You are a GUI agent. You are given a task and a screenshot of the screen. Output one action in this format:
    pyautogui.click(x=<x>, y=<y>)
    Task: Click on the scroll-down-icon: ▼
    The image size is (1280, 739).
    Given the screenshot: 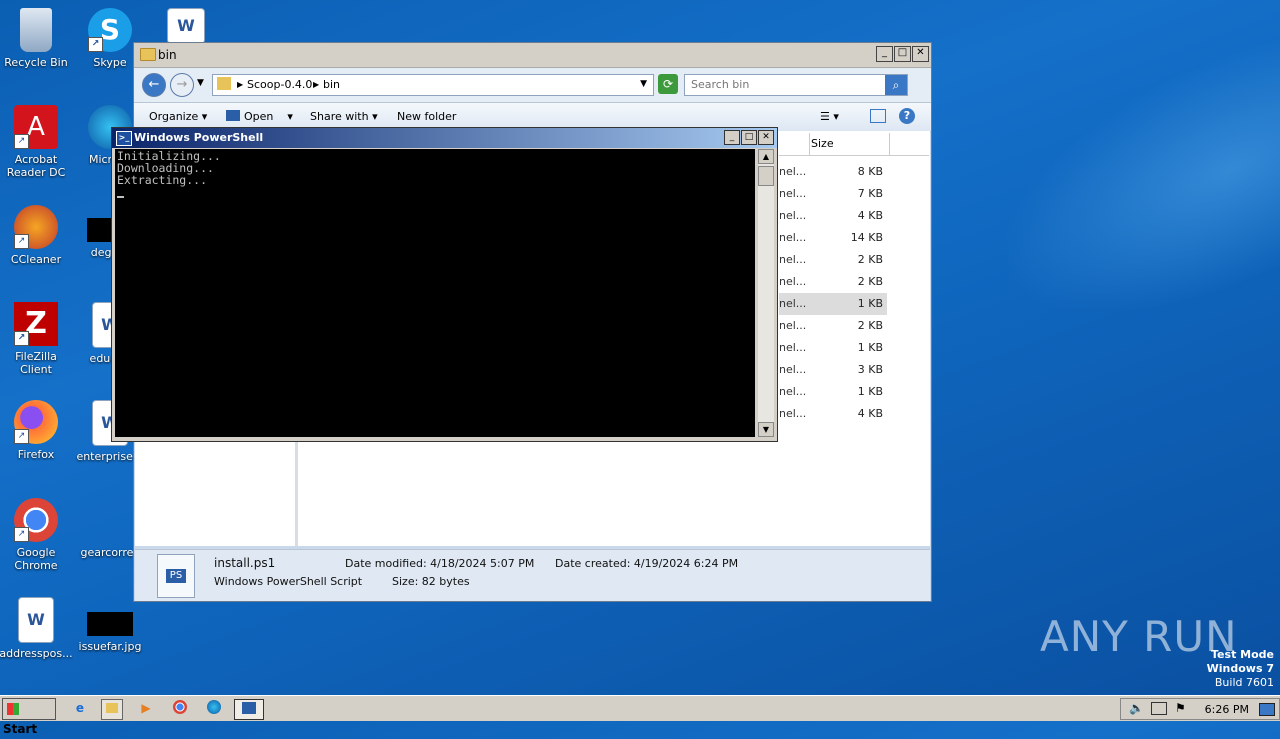 What is the action you would take?
    pyautogui.click(x=766, y=429)
    